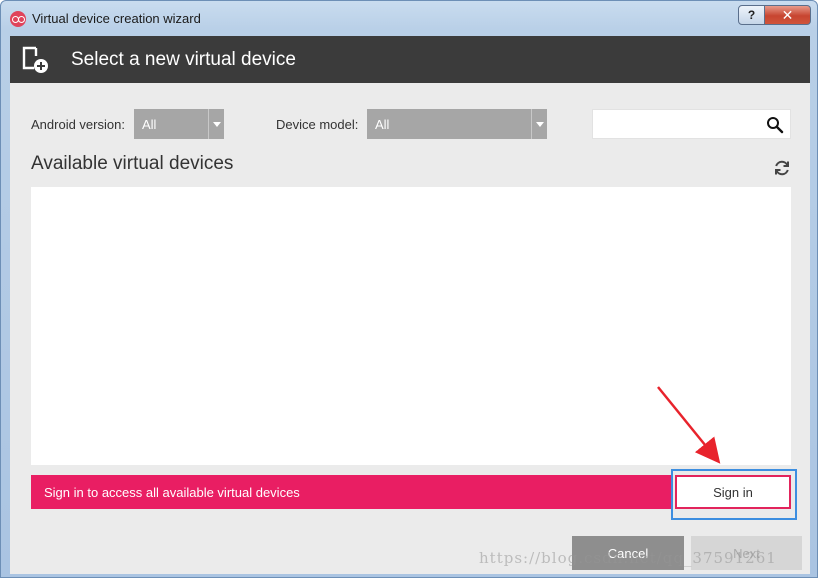  I want to click on sign-in-button: Sign in, so click(733, 492).